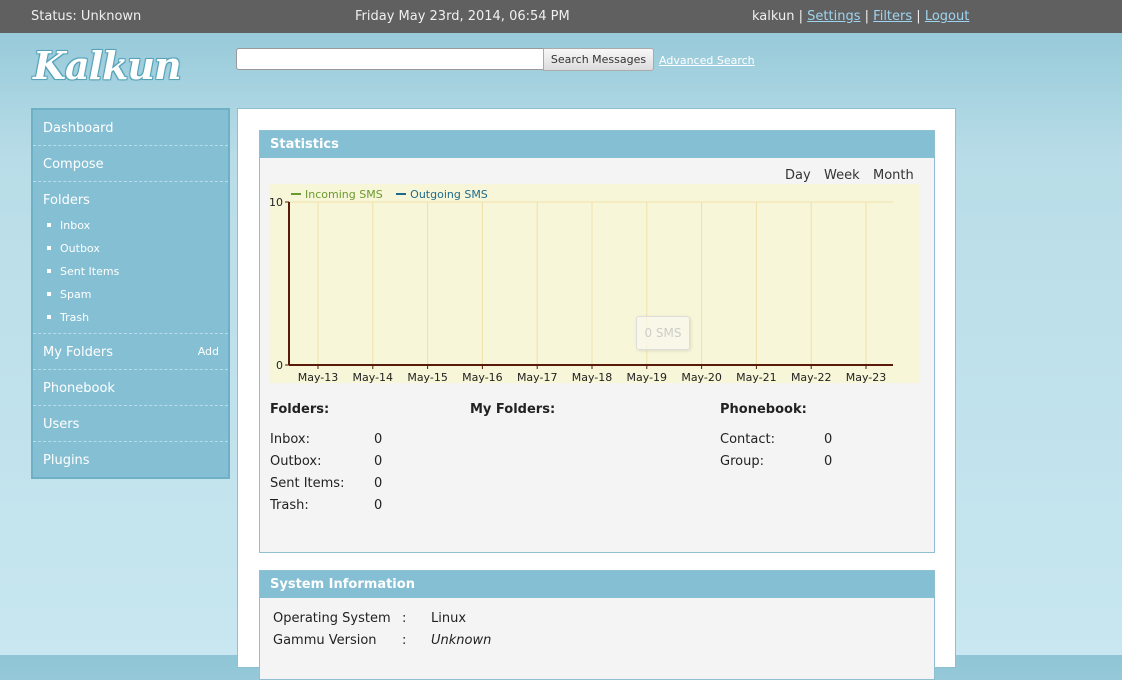 This screenshot has width=1122, height=680. What do you see at coordinates (597, 144) in the screenshot?
I see `statistics-title: Statistics` at bounding box center [597, 144].